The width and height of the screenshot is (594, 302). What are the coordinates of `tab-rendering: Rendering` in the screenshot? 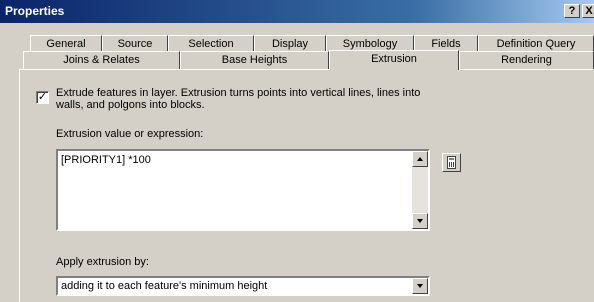 It's located at (526, 60).